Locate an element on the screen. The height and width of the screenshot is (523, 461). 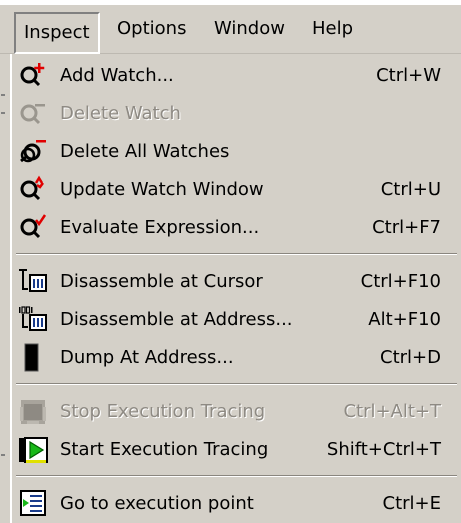
menu-item-start-execution-tracing: Start Execution Tracing Shift+Ctrl+T is located at coordinates (236, 450).